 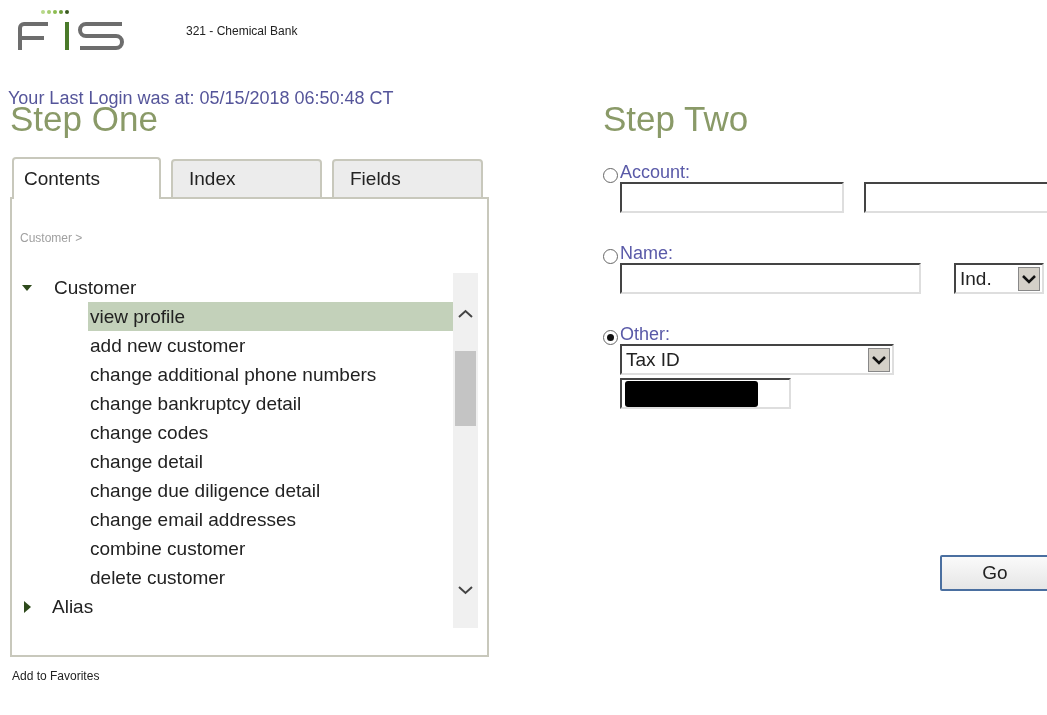 I want to click on tree-item: change additional phone numbers, so click(x=270, y=374).